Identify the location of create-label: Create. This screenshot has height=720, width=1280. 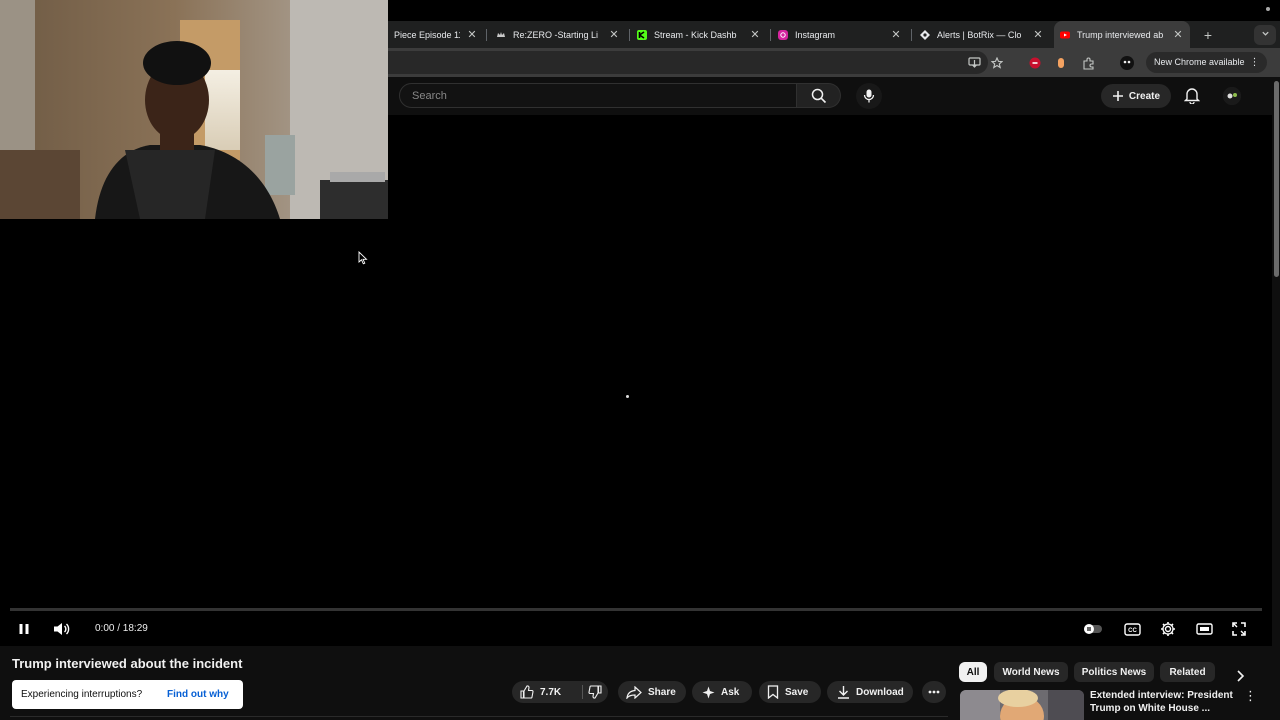
(1144, 96).